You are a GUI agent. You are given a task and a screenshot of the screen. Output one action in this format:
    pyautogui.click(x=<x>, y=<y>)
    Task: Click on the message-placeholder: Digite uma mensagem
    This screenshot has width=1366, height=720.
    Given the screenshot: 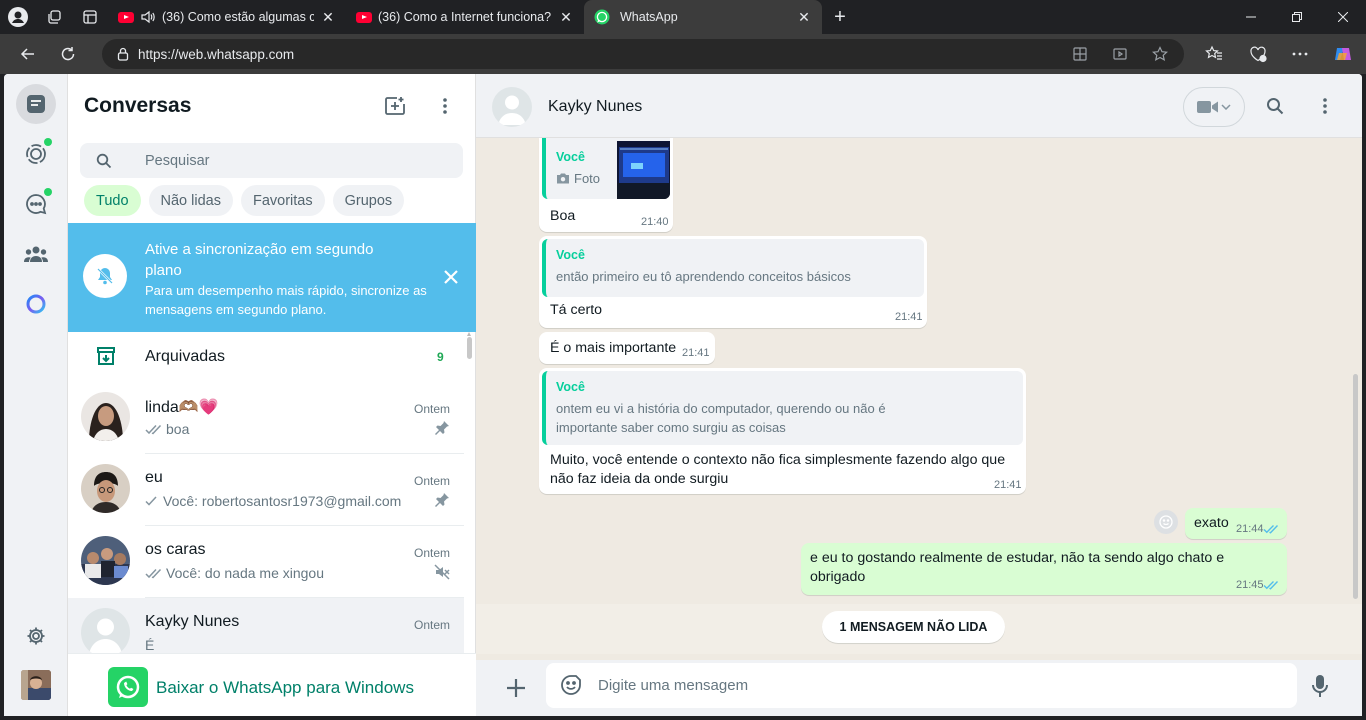 What is the action you would take?
    pyautogui.click(x=673, y=685)
    